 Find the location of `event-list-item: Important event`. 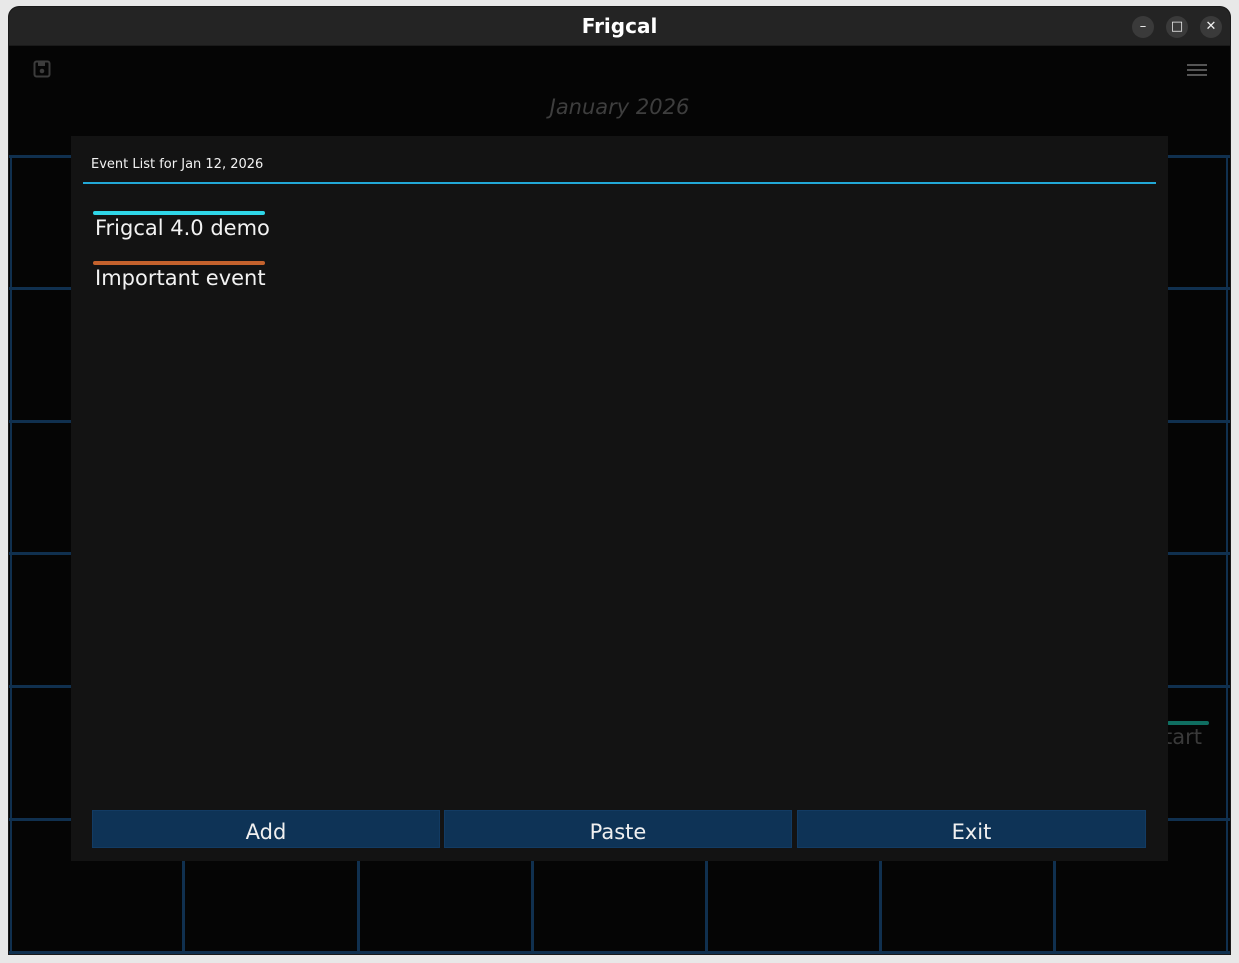

event-list-item: Important event is located at coordinates (179, 275).